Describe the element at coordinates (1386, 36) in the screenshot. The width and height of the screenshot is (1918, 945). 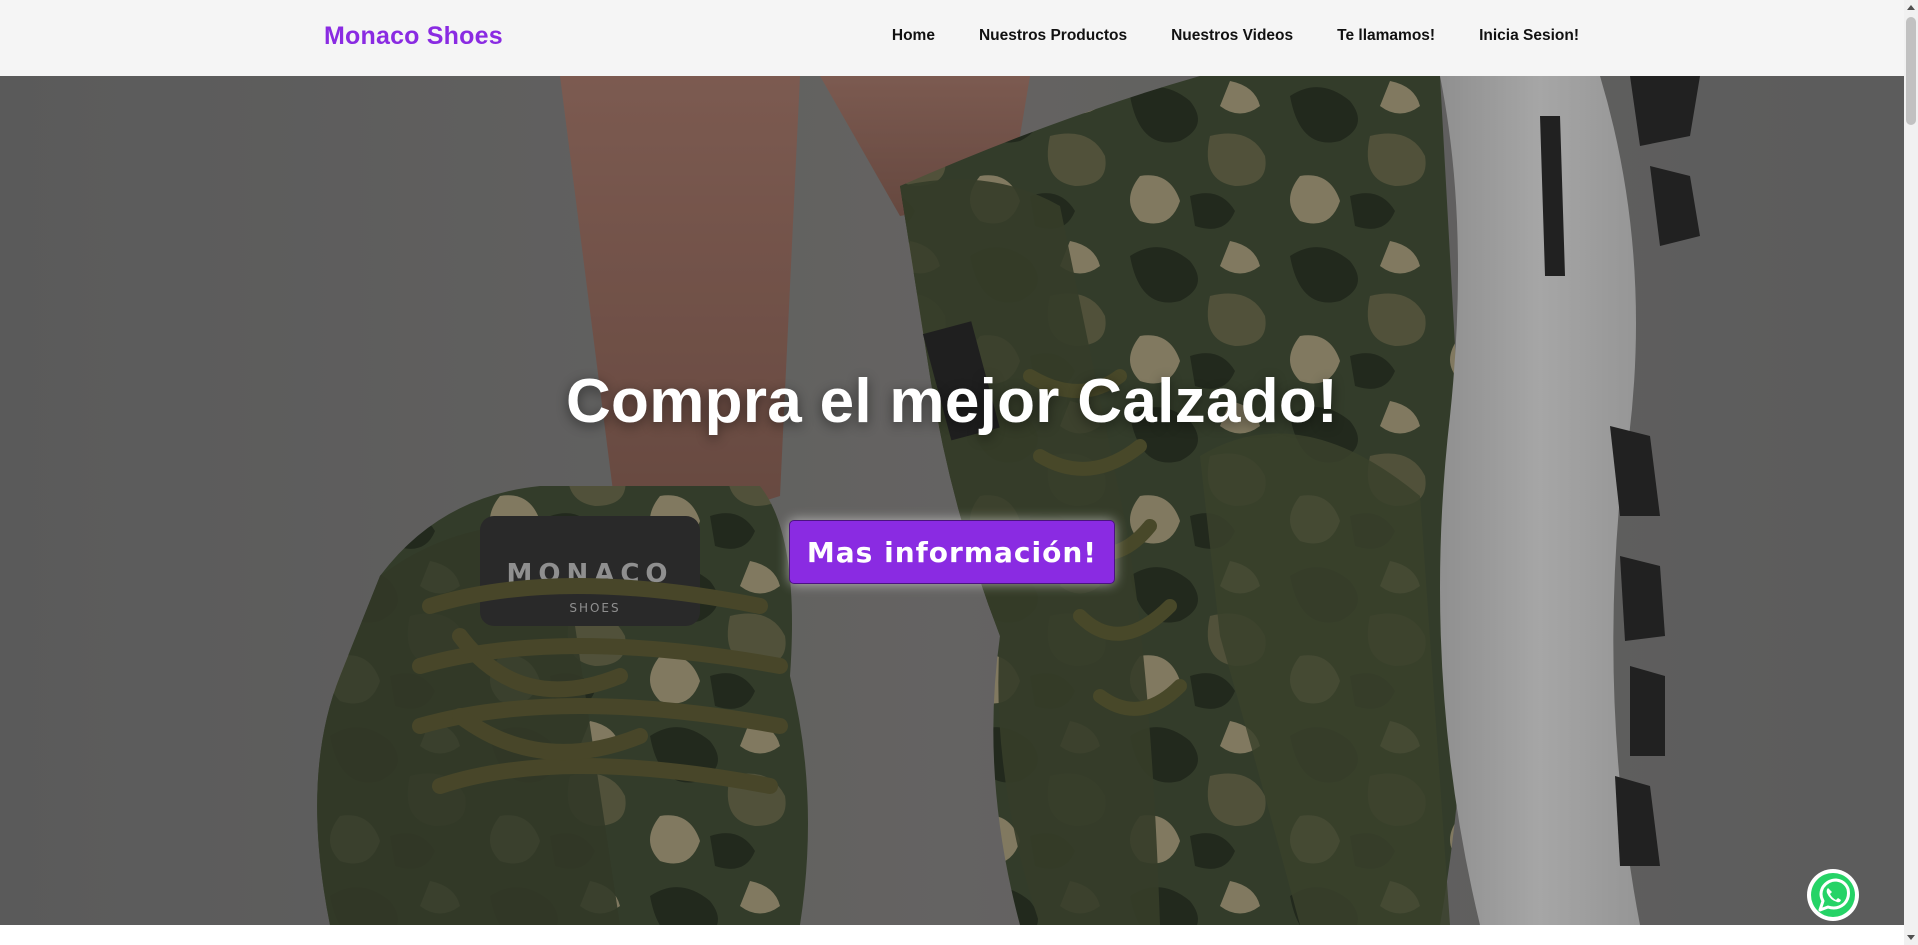
I see `nav-link-te-llamamos: Te llamamos!` at that location.